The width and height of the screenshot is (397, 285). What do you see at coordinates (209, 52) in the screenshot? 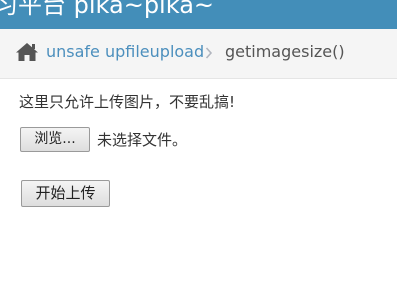
I see `chevron-right-icon` at bounding box center [209, 52].